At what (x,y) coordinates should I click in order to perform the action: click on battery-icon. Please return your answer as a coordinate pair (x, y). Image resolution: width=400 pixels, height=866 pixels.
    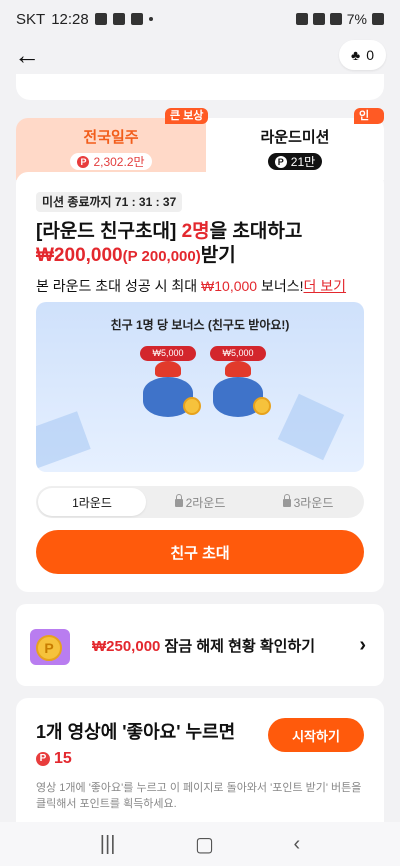
    Looking at the image, I should click on (378, 19).